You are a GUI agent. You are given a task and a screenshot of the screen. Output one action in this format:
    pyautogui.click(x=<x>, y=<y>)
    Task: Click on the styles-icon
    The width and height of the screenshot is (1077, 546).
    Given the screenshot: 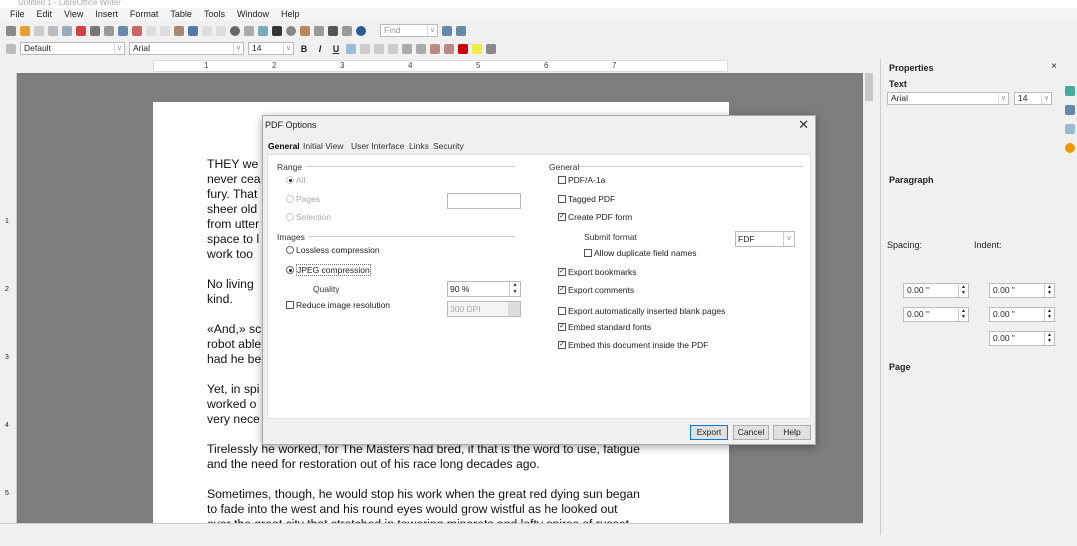 What is the action you would take?
    pyautogui.click(x=11, y=48)
    